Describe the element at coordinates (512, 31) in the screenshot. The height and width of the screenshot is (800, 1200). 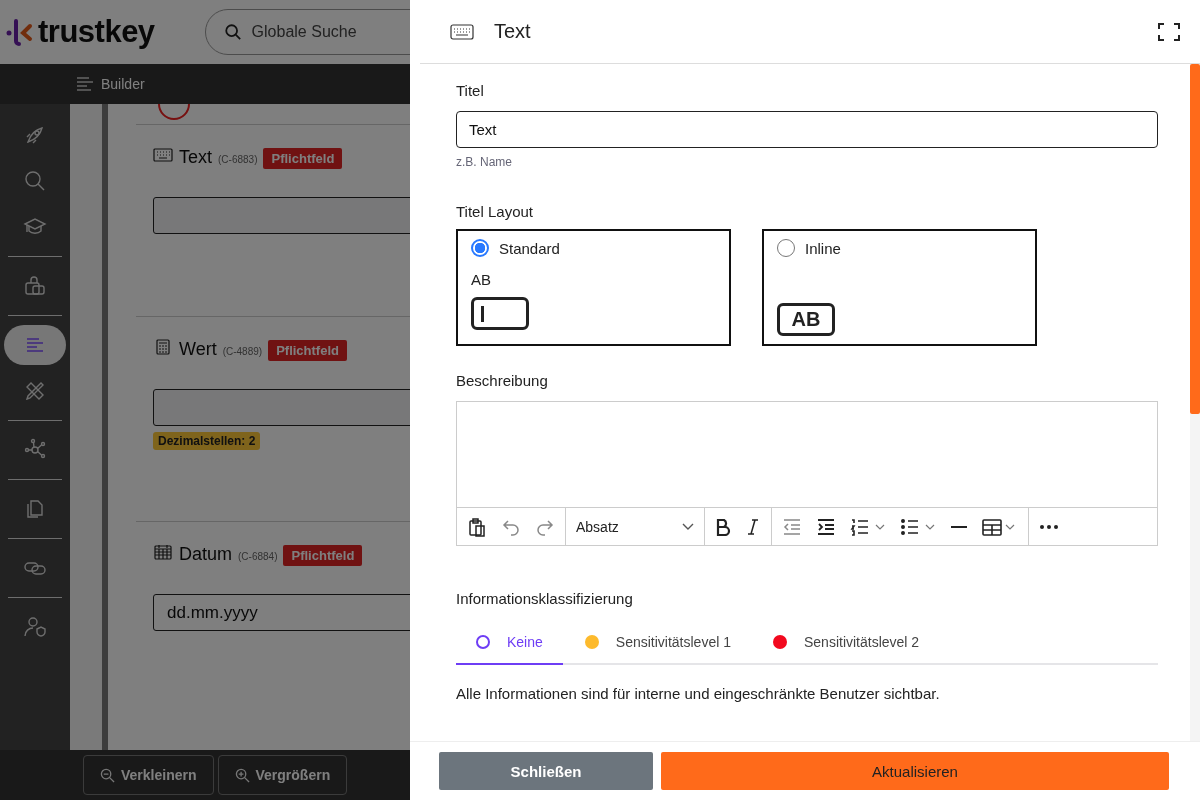
I see `panel-title: Text` at that location.